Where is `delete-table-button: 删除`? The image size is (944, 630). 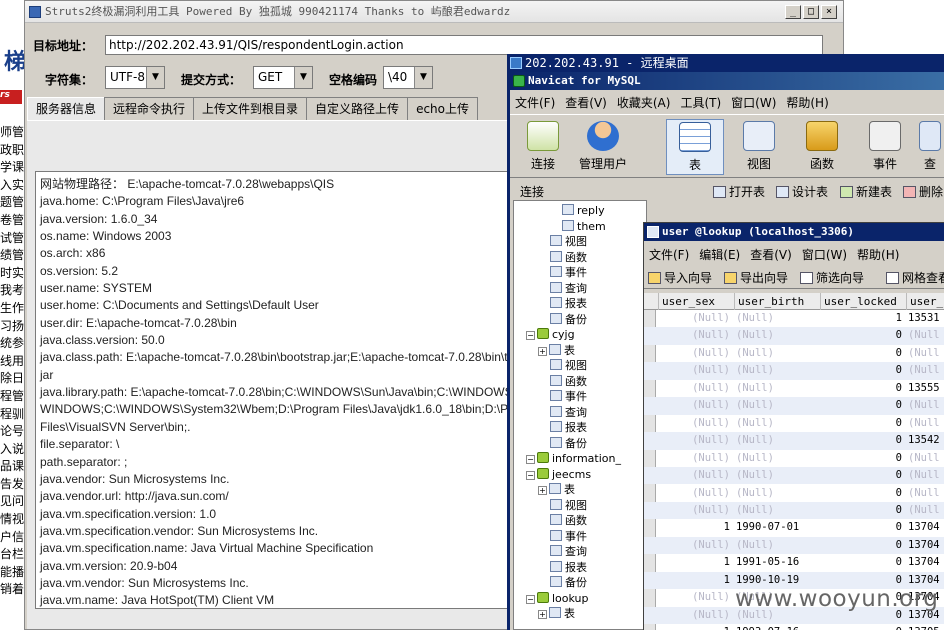
delete-table-button: 删除 is located at coordinates (923, 192).